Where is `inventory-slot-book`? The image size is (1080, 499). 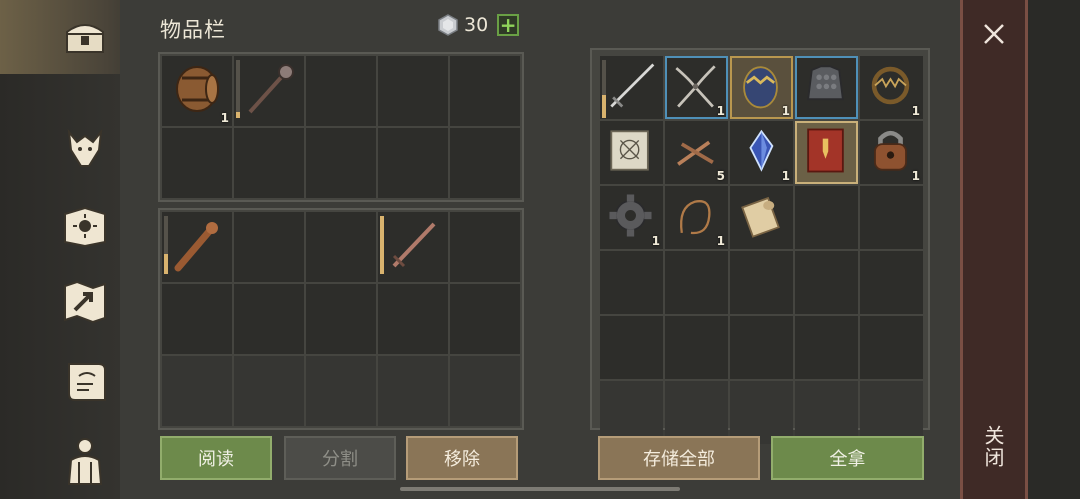 inventory-slot-book is located at coordinates (826, 152).